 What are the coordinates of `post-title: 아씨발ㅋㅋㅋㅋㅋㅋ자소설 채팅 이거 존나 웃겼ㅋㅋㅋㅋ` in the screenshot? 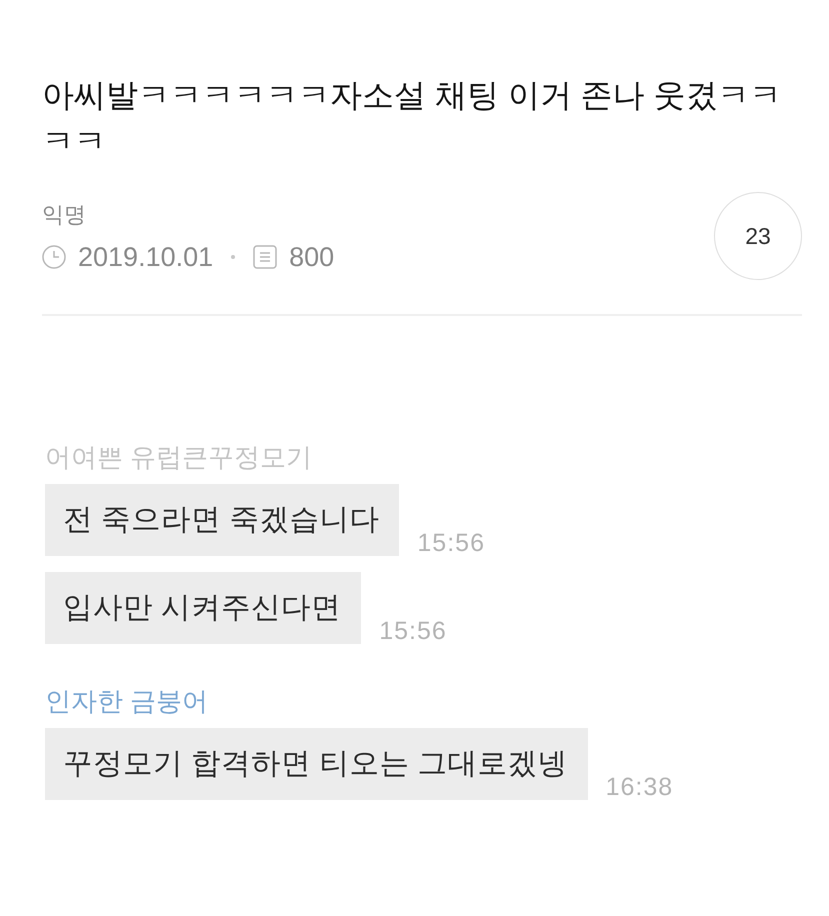 It's located at (412, 118).